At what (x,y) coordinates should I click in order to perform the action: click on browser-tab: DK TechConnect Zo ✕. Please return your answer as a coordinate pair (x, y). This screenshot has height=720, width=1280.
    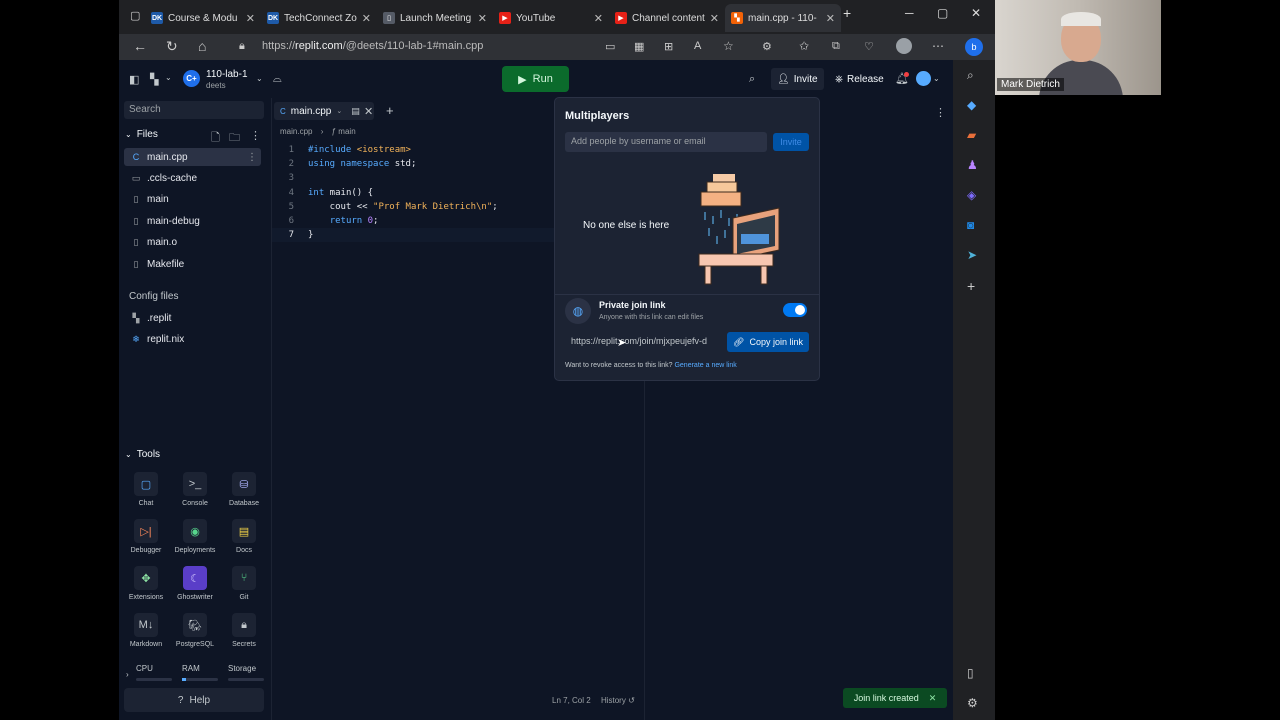
    Looking at the image, I should click on (319, 18).